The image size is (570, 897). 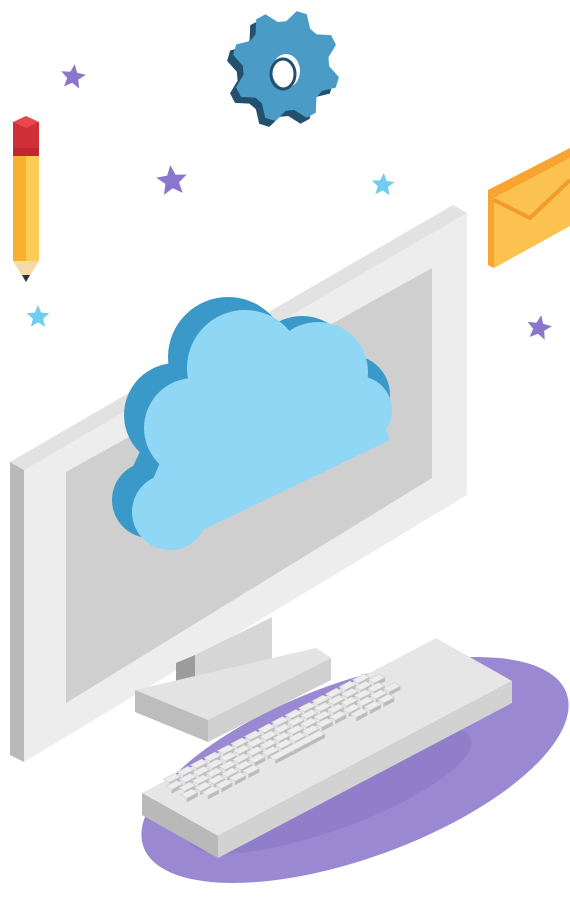 What do you see at coordinates (283, 69) in the screenshot?
I see `gear-icon` at bounding box center [283, 69].